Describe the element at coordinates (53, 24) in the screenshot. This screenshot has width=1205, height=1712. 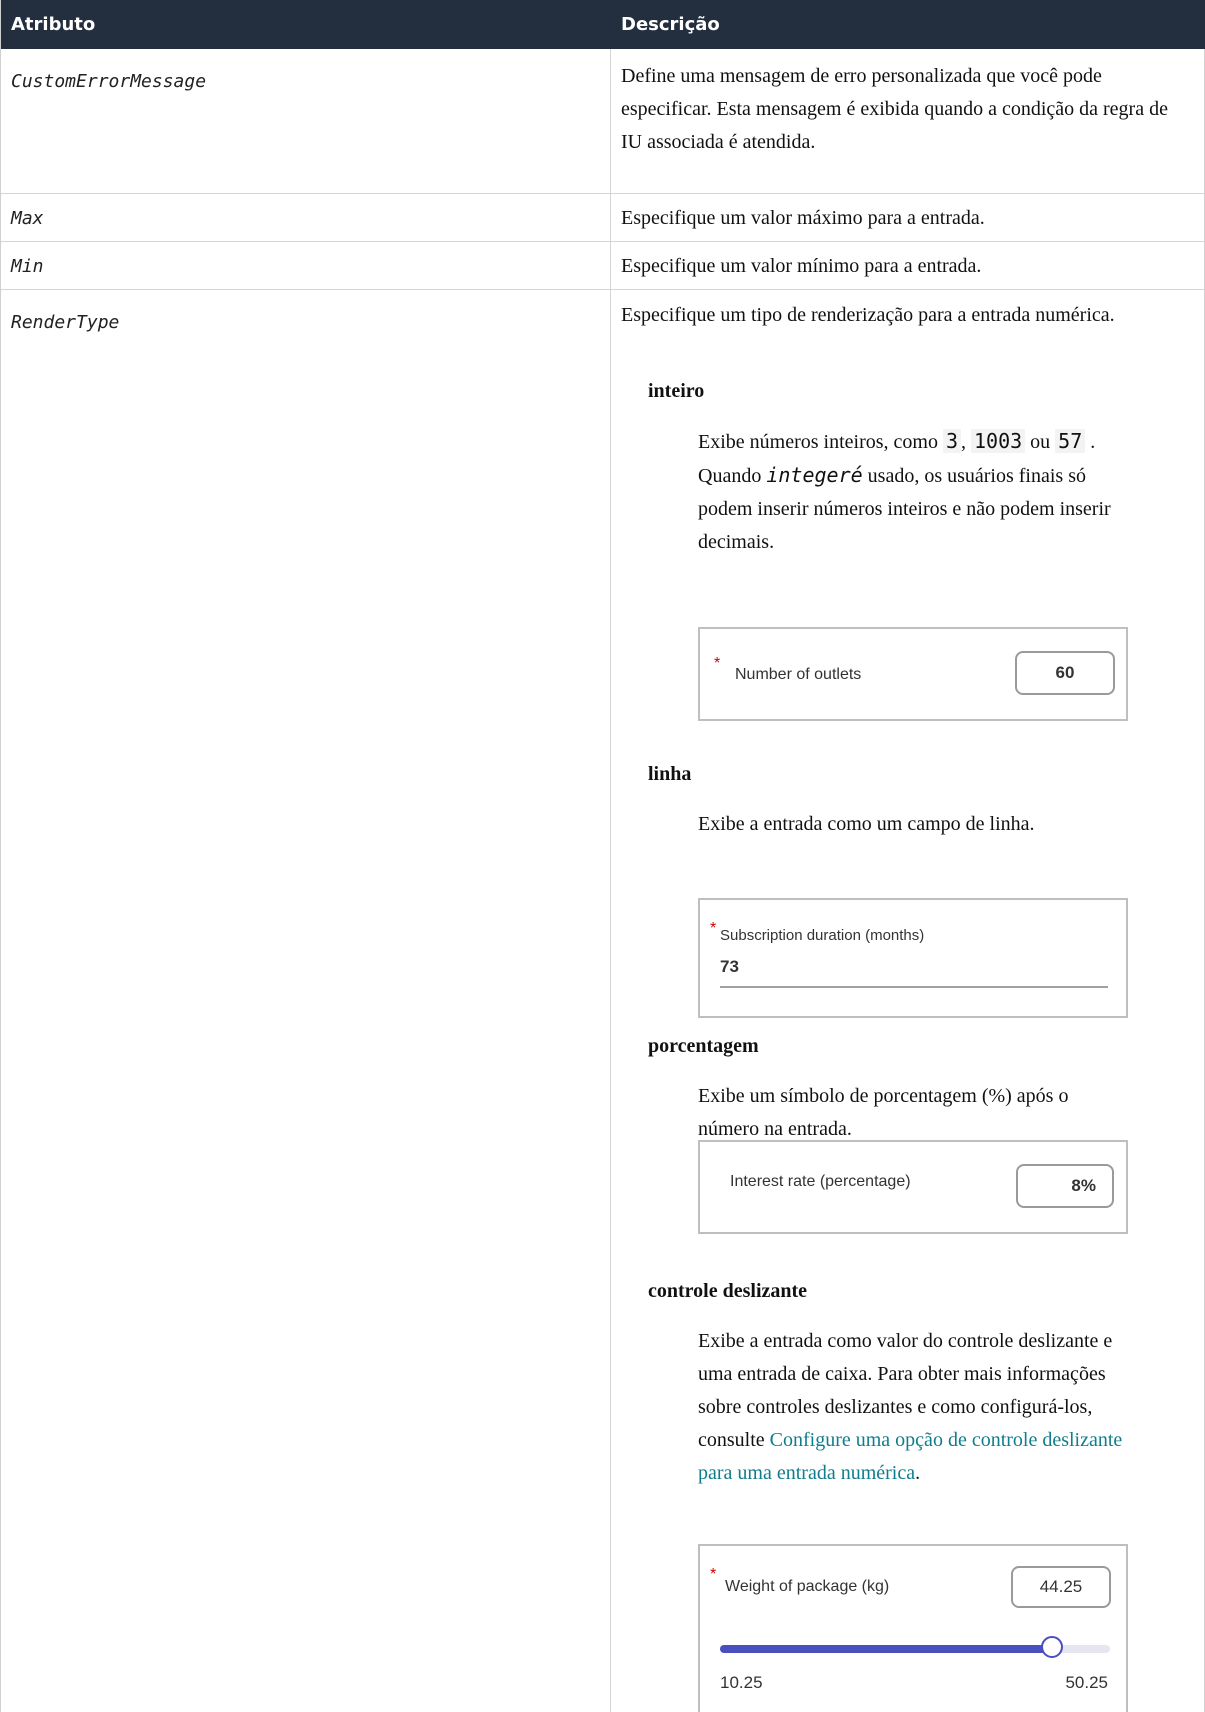
I see `header-attribute: Atributo` at that location.